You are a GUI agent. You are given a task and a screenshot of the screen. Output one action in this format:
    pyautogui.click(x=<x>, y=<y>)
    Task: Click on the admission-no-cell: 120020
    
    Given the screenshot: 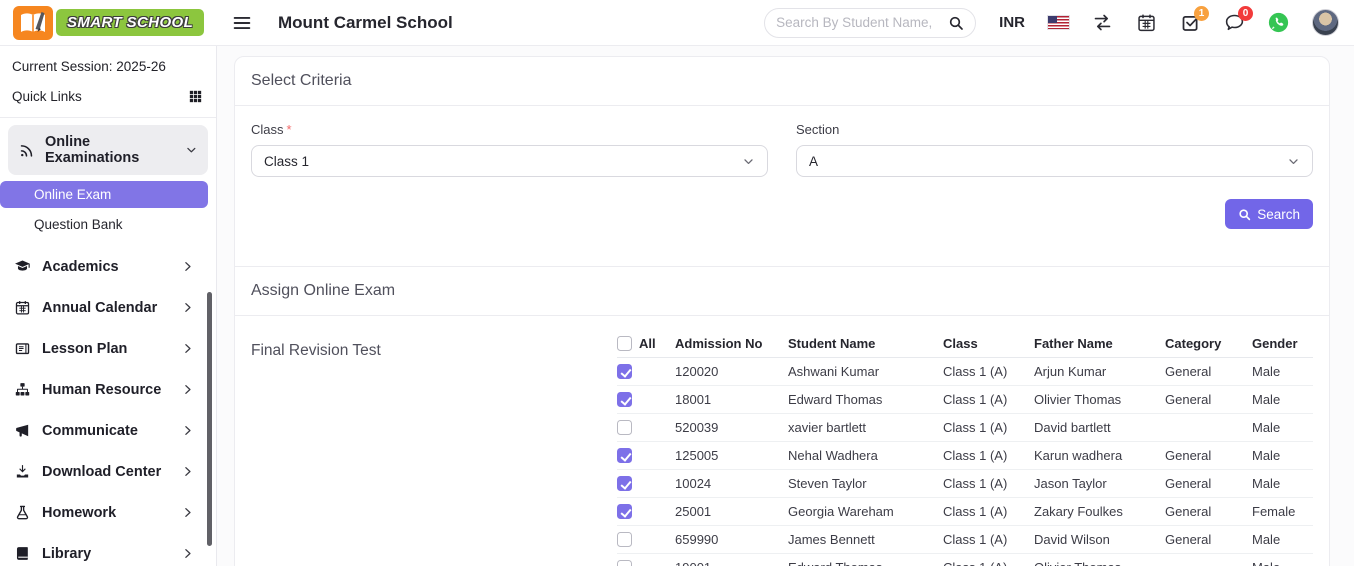 What is the action you would take?
    pyautogui.click(x=697, y=371)
    